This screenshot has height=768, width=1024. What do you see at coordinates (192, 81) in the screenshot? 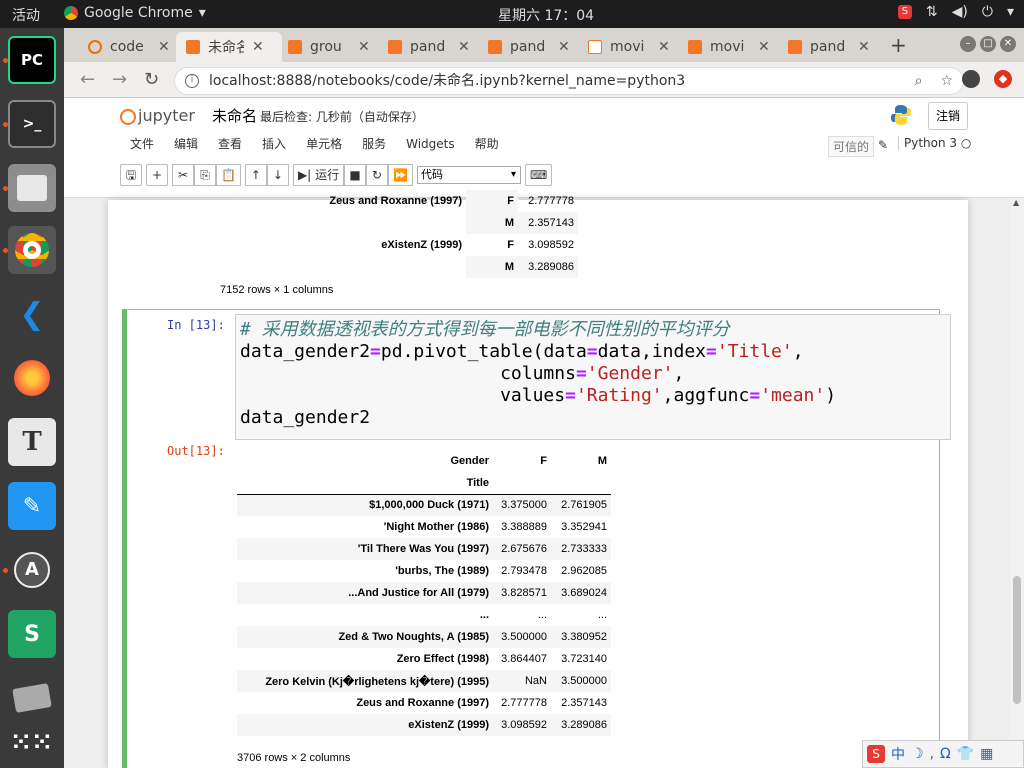
I see `info-icon: i` at bounding box center [192, 81].